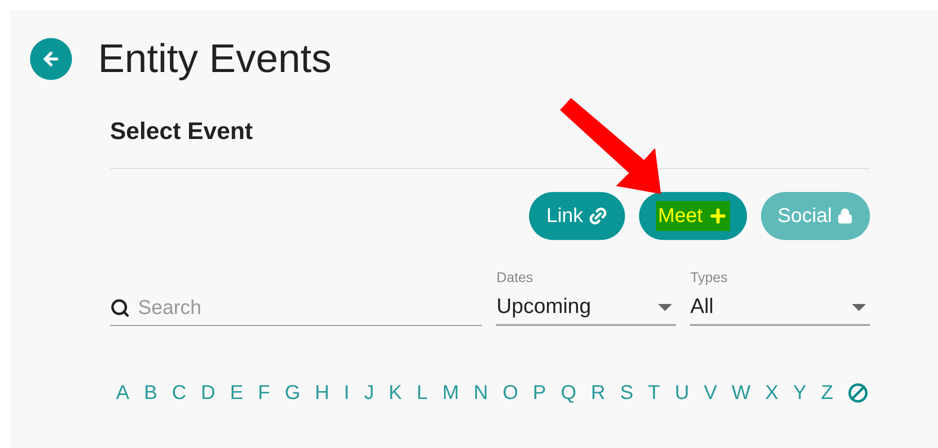 This screenshot has height=448, width=938. Describe the element at coordinates (450, 393) in the screenshot. I see `letter-link: M` at that location.